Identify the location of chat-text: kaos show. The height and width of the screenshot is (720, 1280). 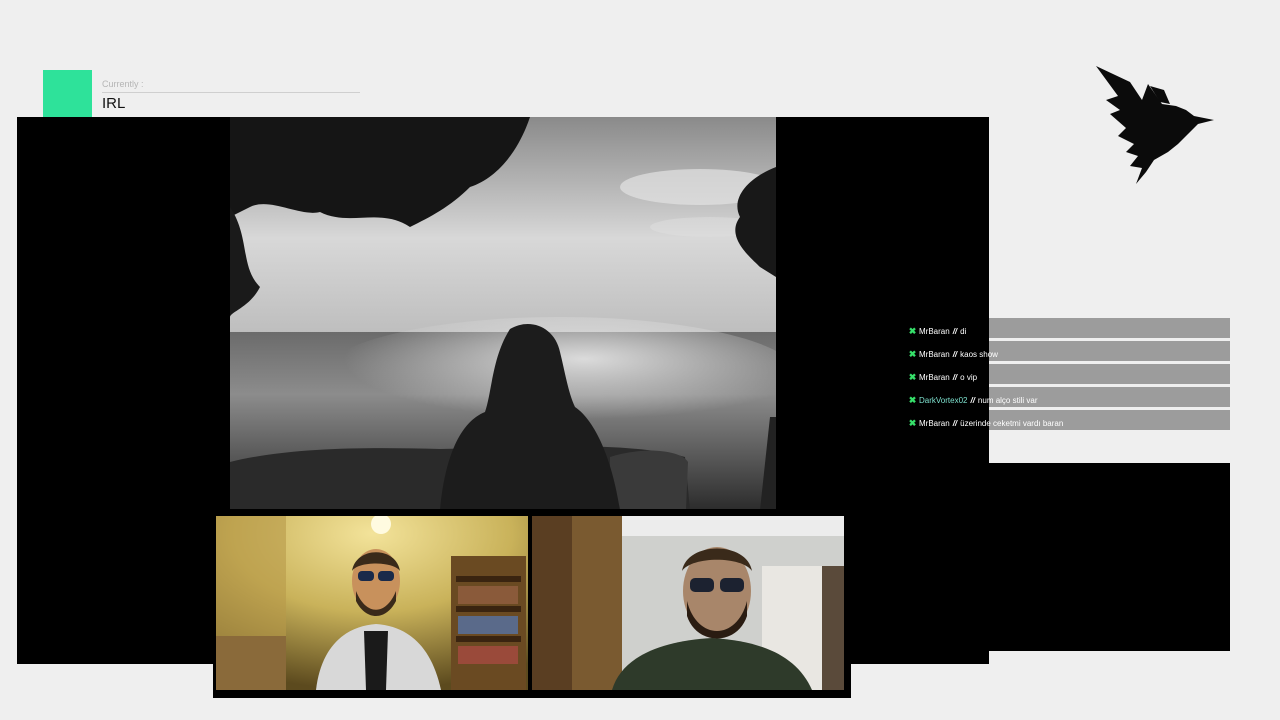
(979, 354).